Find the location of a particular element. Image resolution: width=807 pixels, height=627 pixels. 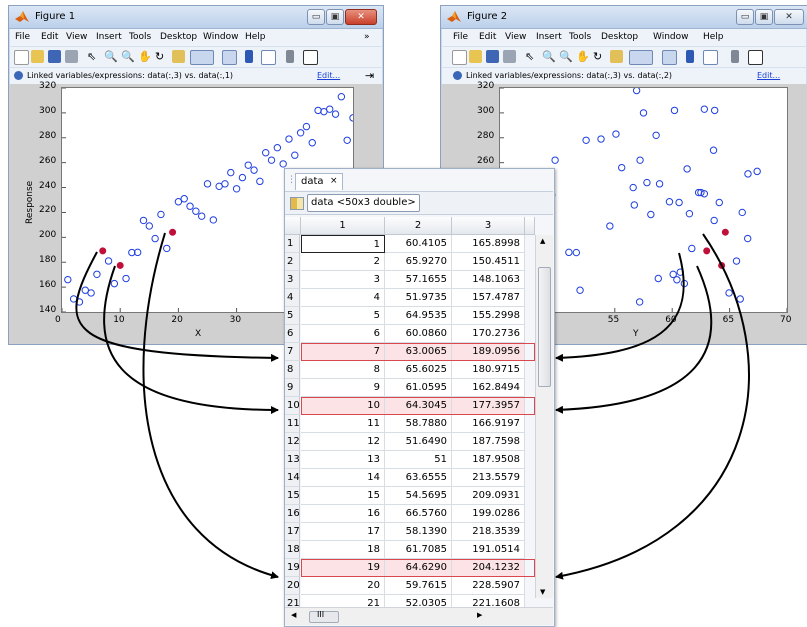

table-cell: 64.3045 is located at coordinates (418, 406).